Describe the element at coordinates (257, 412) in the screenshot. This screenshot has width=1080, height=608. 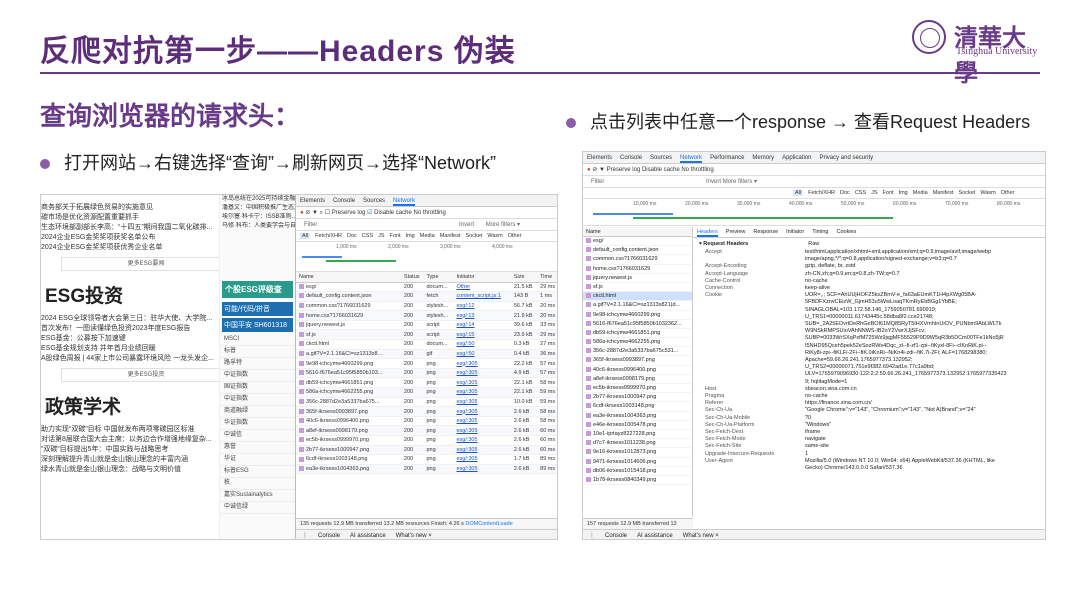
I see `rating-agency-item: 商道融绿` at that location.